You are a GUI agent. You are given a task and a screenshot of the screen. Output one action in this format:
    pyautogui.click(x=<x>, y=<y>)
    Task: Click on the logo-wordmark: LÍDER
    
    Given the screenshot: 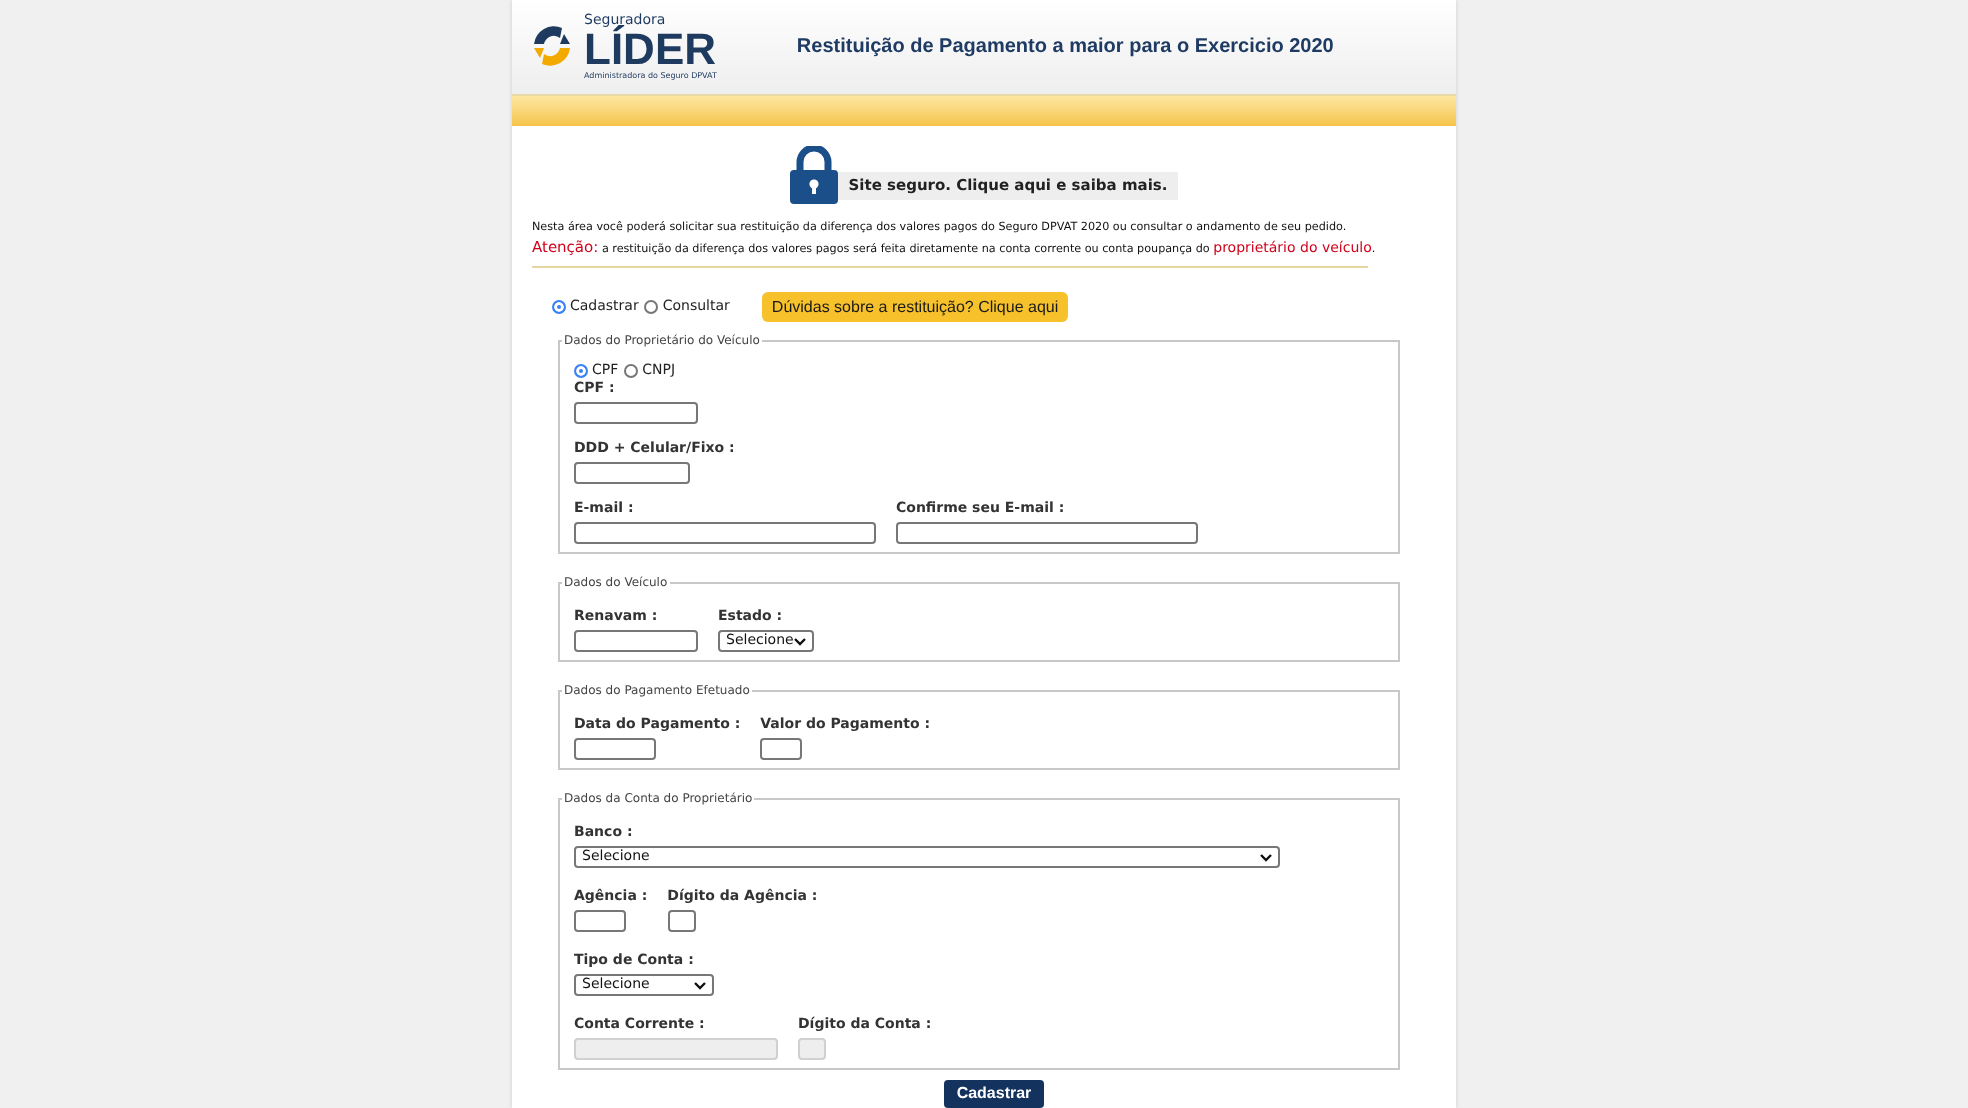 What is the action you would take?
    pyautogui.click(x=650, y=49)
    